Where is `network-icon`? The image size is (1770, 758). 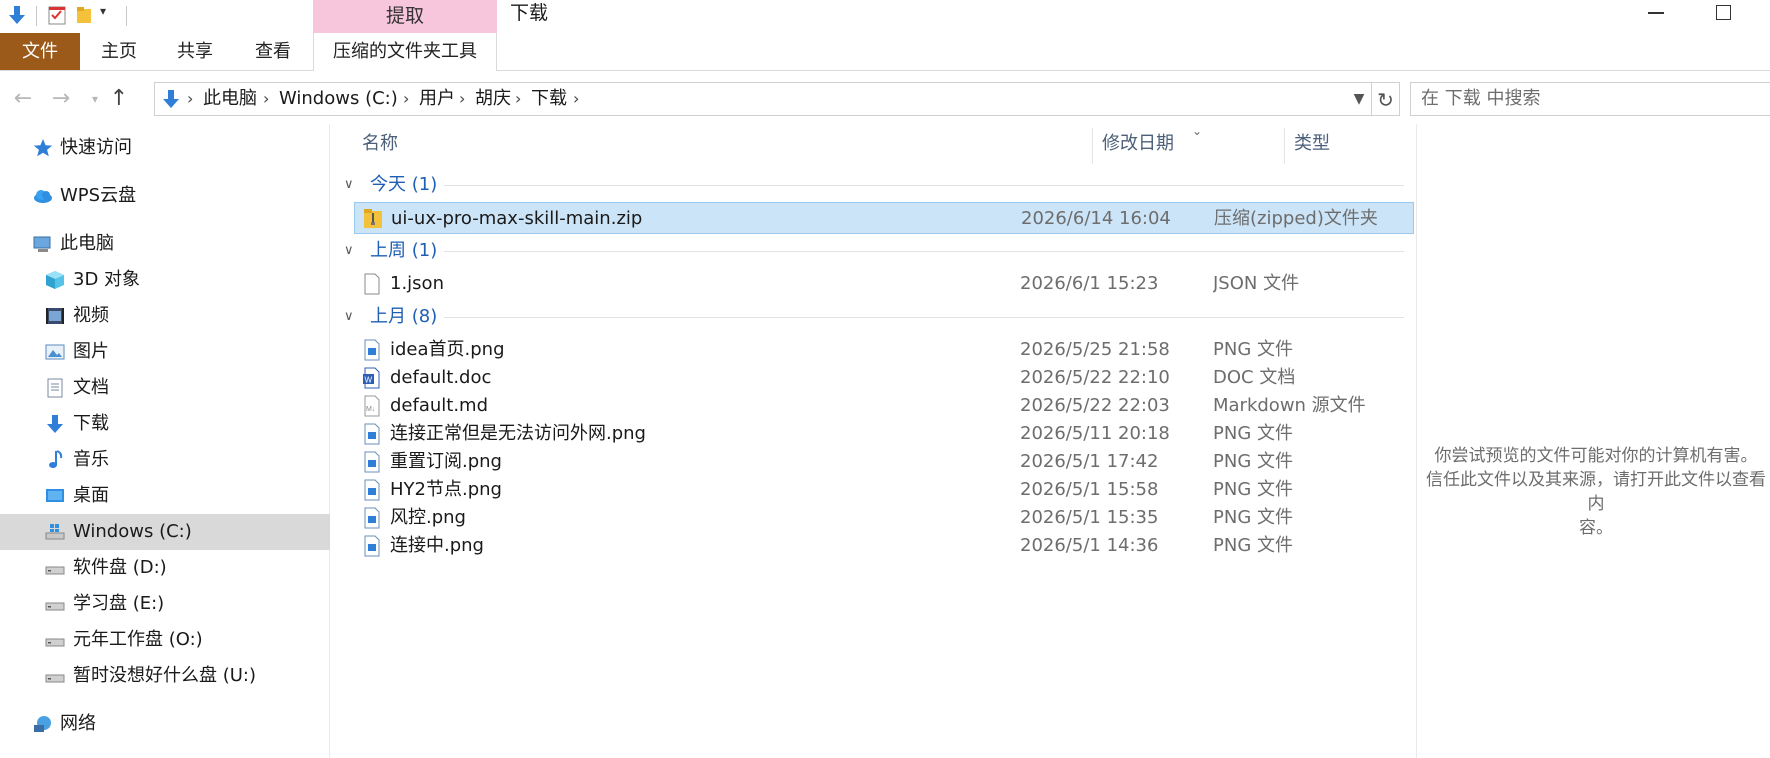 network-icon is located at coordinates (42, 724).